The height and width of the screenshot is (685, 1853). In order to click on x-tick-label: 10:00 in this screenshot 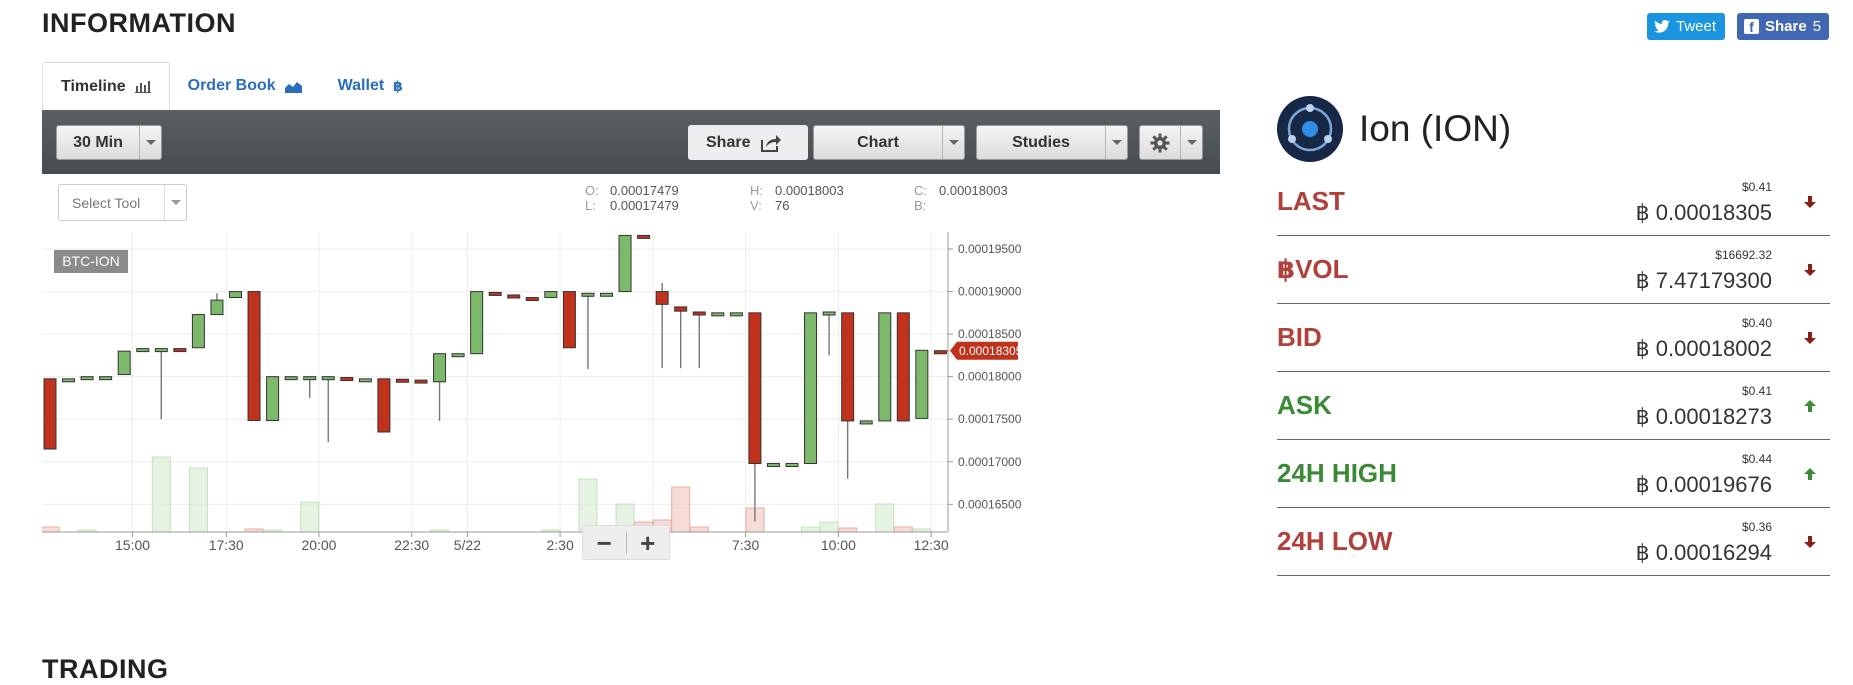, I will do `click(838, 545)`.